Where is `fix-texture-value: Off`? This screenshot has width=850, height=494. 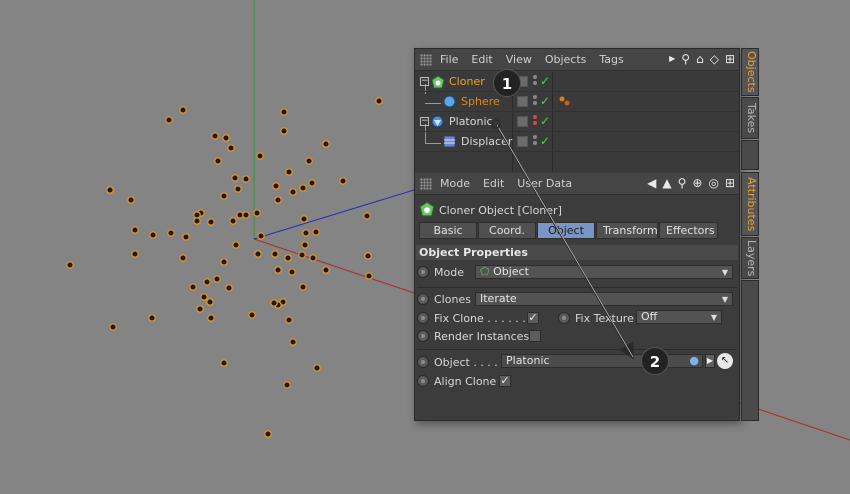 fix-texture-value: Off is located at coordinates (649, 316).